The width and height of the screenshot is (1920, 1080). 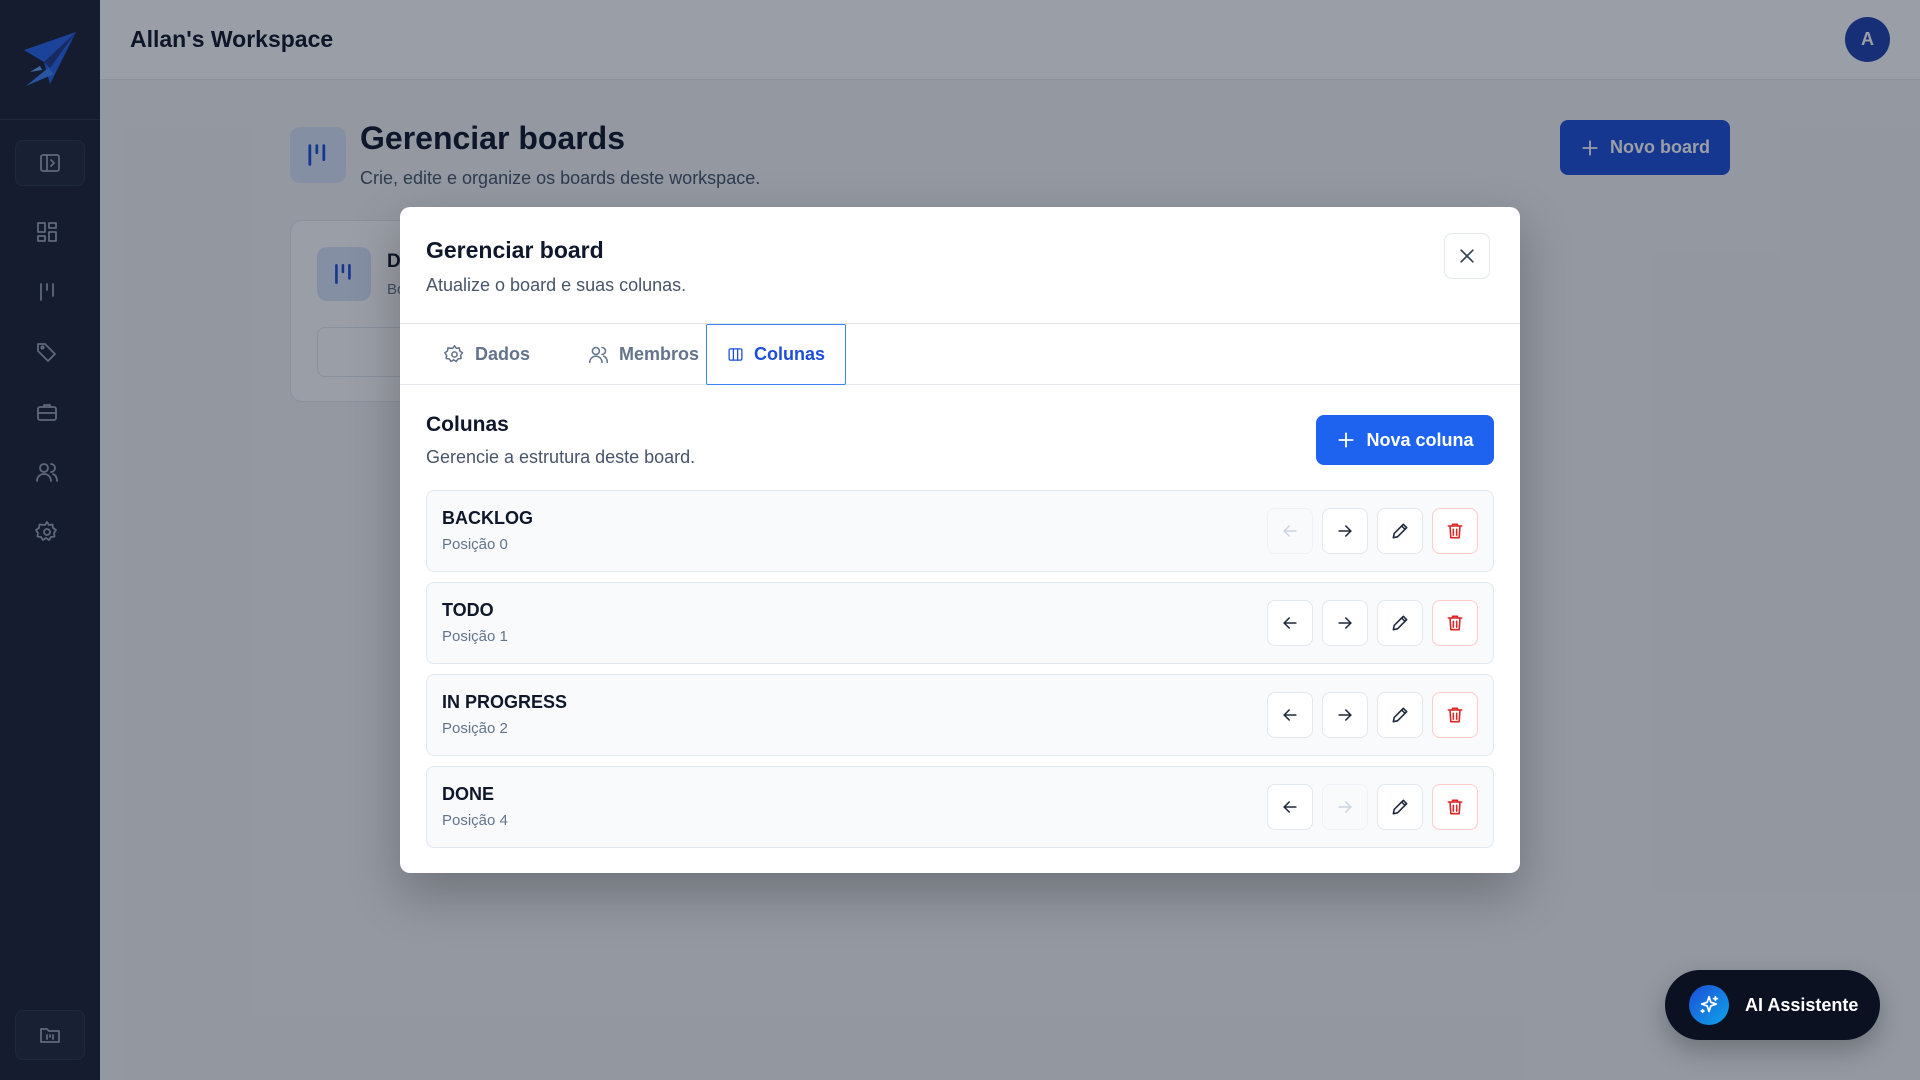 What do you see at coordinates (1420, 439) in the screenshot?
I see `new-column-label: Nova coluna` at bounding box center [1420, 439].